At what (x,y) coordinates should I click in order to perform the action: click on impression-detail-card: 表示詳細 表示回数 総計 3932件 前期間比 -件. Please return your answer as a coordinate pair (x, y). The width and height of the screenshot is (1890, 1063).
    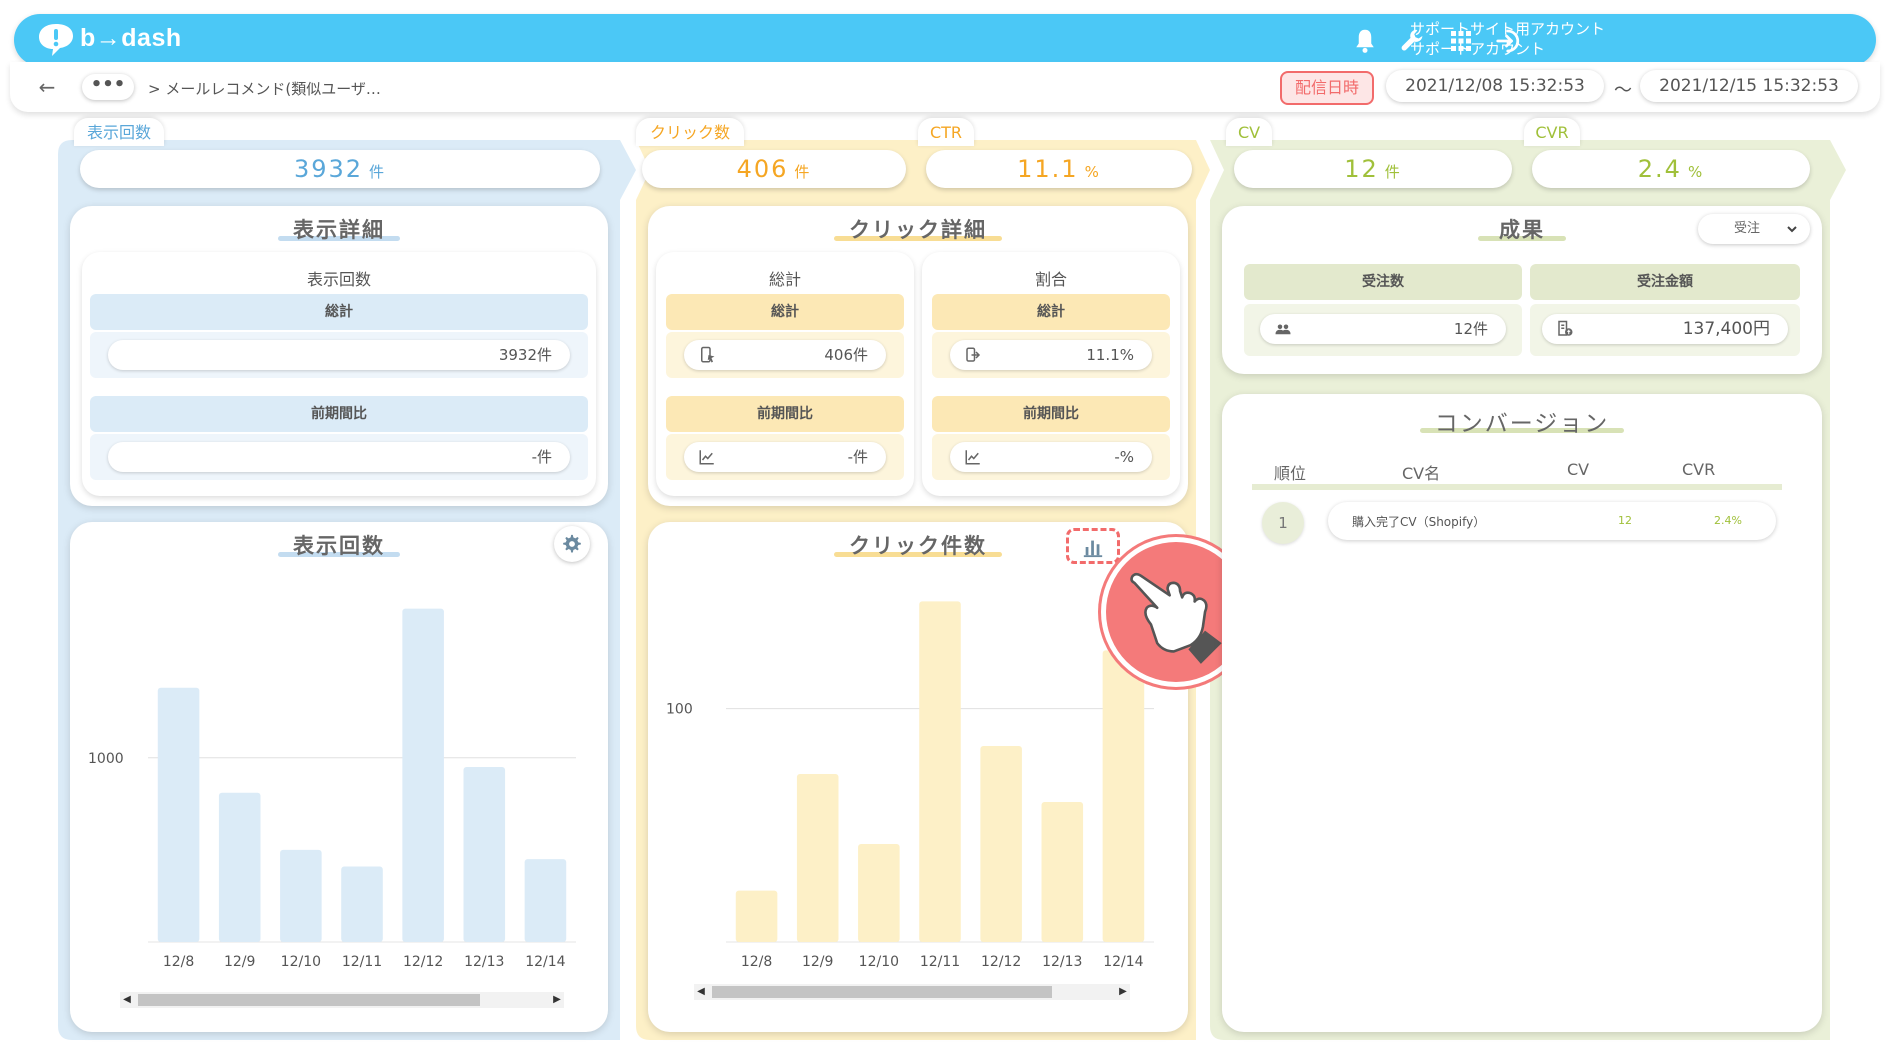
    Looking at the image, I should click on (339, 356).